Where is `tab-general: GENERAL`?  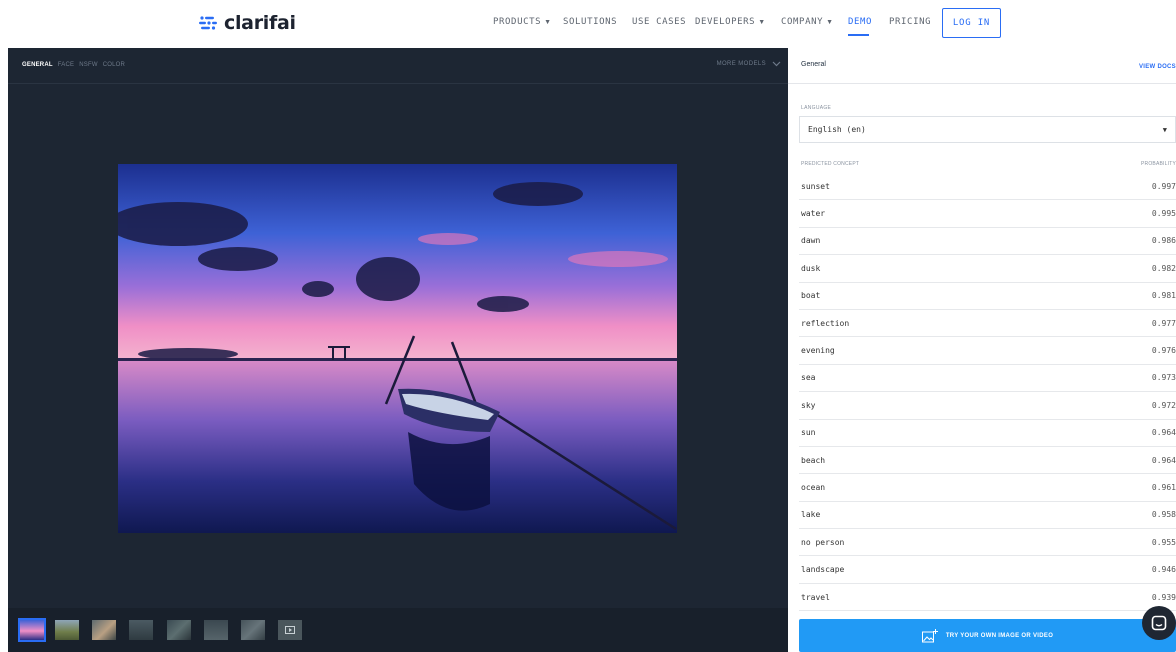
tab-general: GENERAL is located at coordinates (37, 65).